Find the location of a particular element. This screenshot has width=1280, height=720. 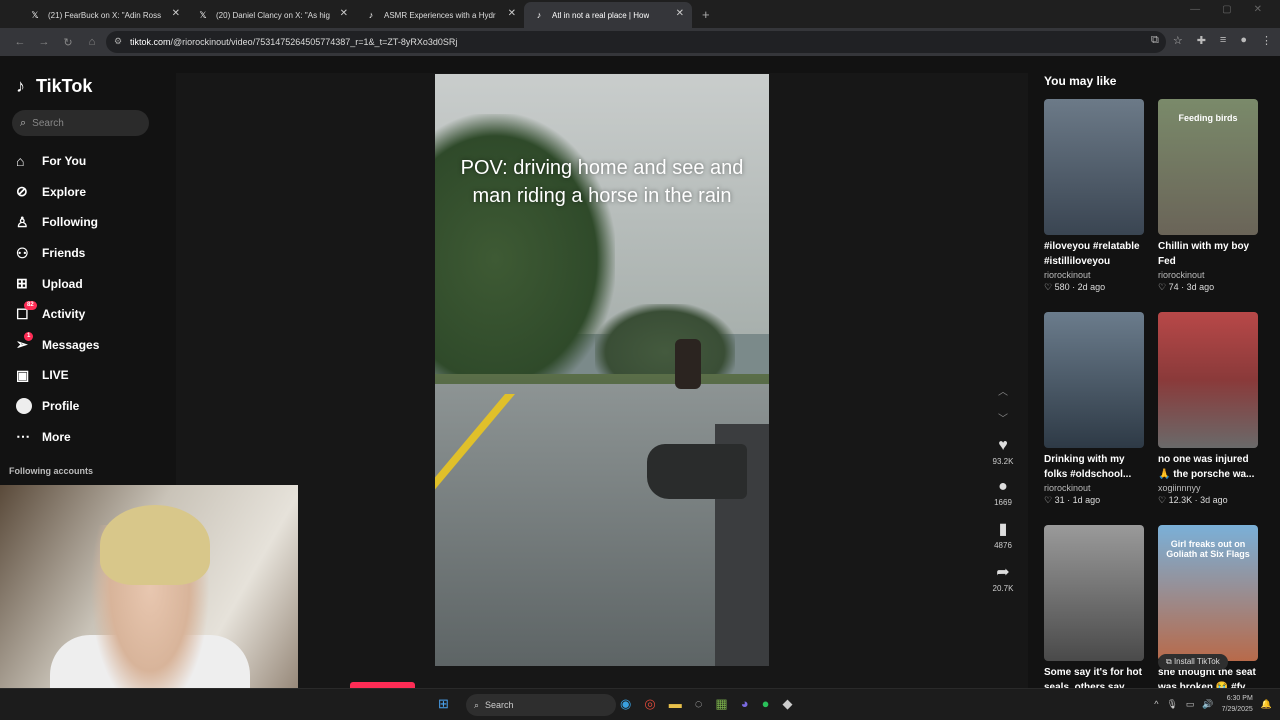

sidebar-item-explore: ⊘ Explore is located at coordinates (57, 192).